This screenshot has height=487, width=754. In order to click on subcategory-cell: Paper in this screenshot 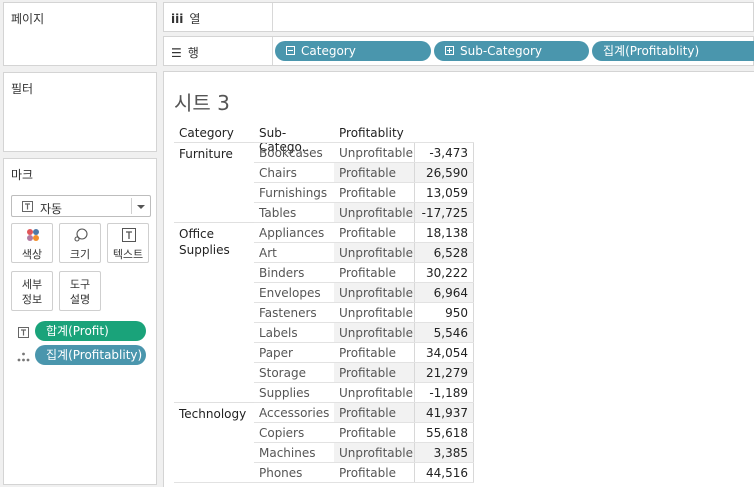, I will do `click(276, 353)`.